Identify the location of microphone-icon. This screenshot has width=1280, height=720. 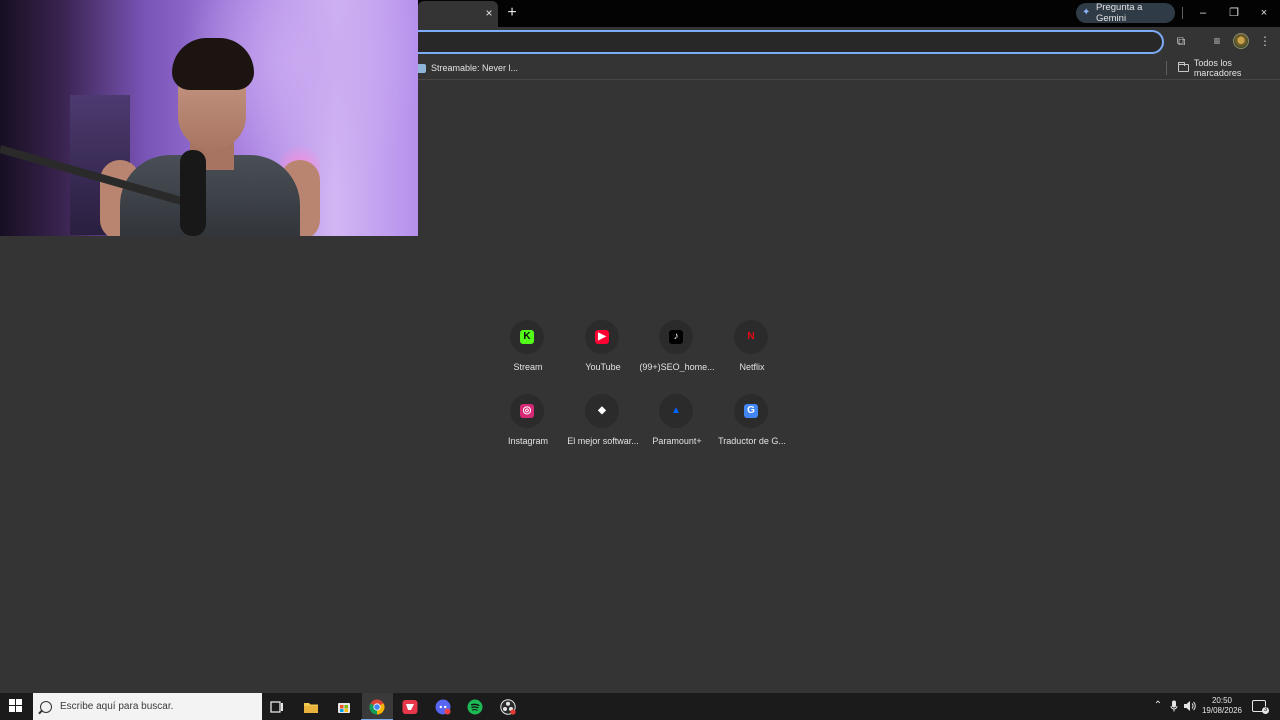
(1174, 706).